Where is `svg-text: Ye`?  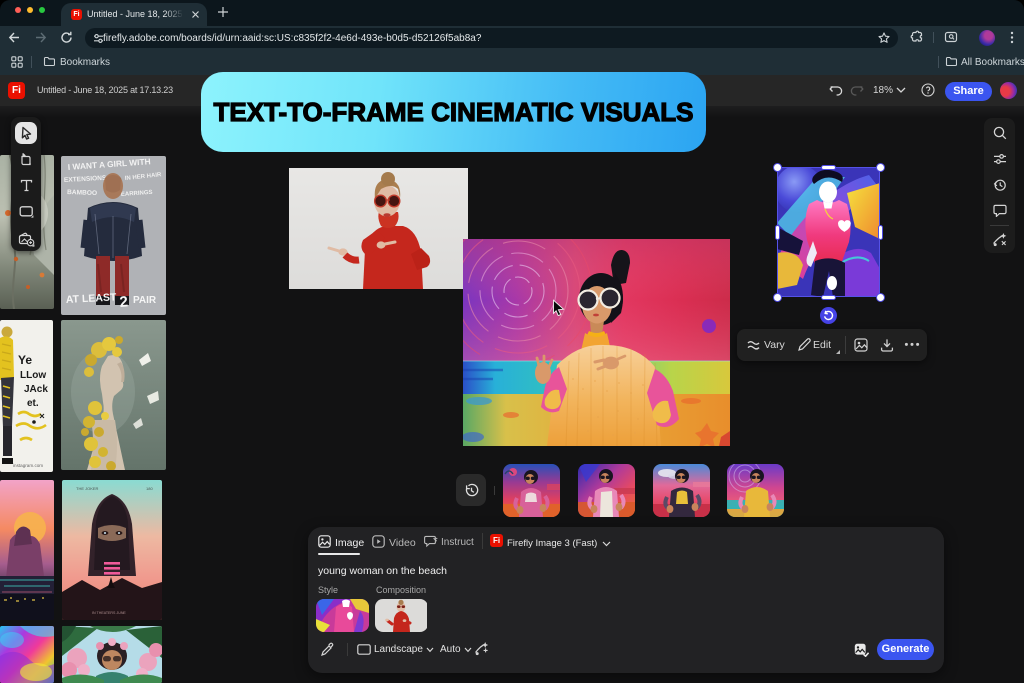 svg-text: Ye is located at coordinates (25, 360).